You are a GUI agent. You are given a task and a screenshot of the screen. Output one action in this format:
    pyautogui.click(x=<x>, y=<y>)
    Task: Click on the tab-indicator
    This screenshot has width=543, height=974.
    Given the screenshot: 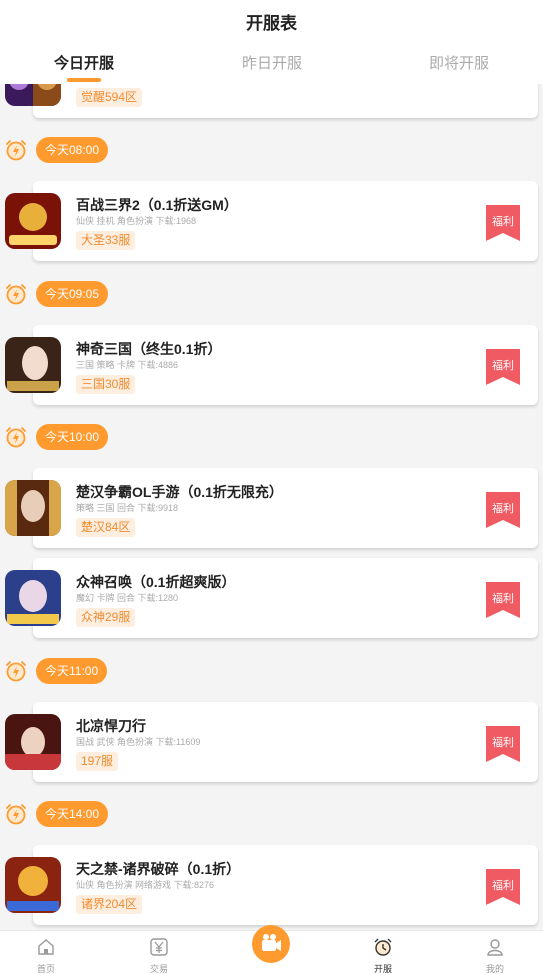 What is the action you would take?
    pyautogui.click(x=84, y=80)
    